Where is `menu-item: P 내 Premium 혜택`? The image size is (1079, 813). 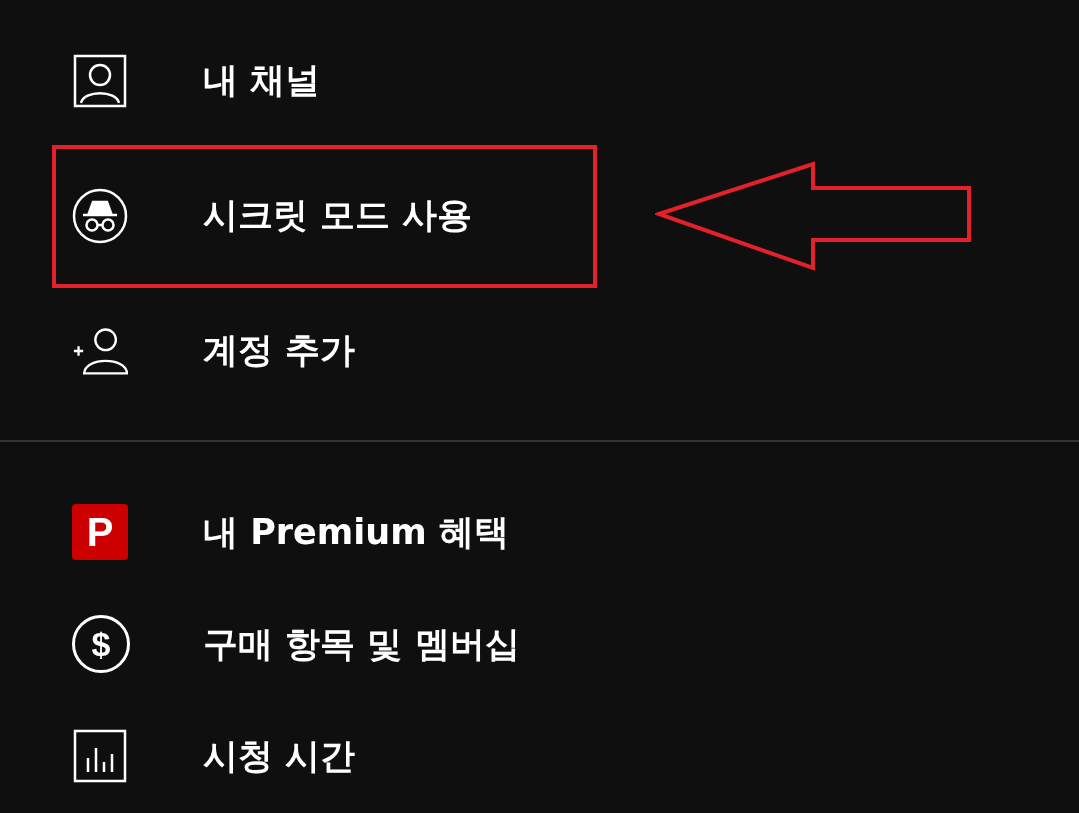
menu-item: P 내 Premium 혜택 is located at coordinates (539, 532).